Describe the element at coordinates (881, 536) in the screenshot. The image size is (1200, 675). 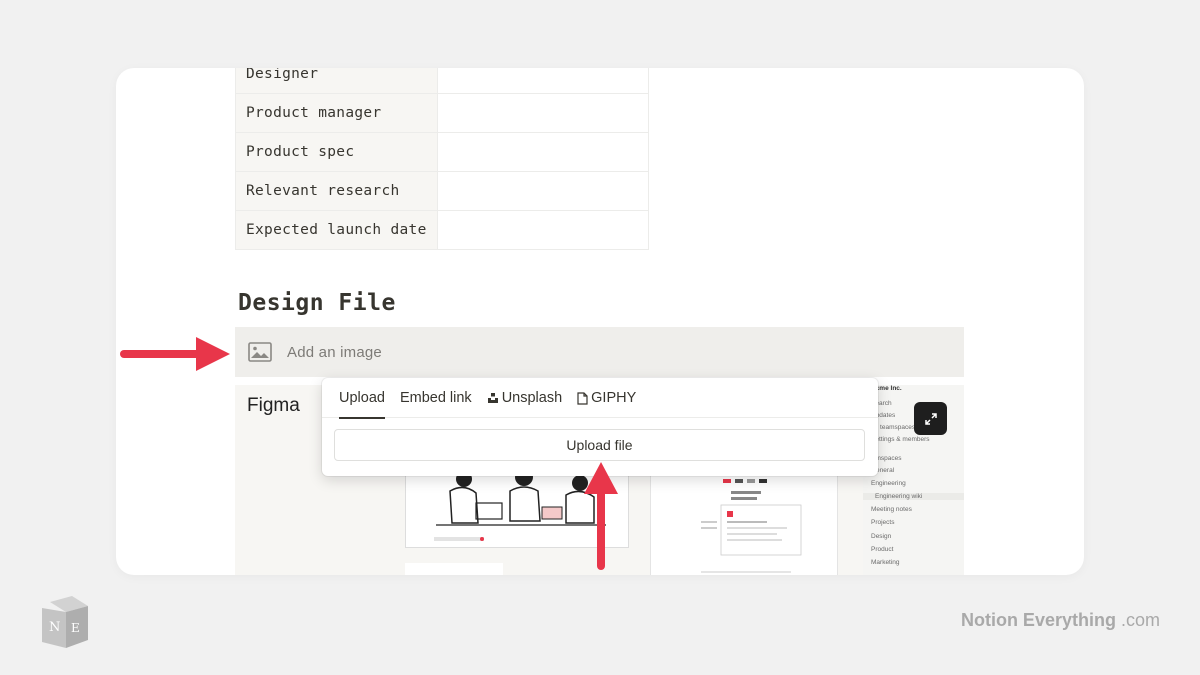
I see `mini-sidebar-item: Design` at that location.